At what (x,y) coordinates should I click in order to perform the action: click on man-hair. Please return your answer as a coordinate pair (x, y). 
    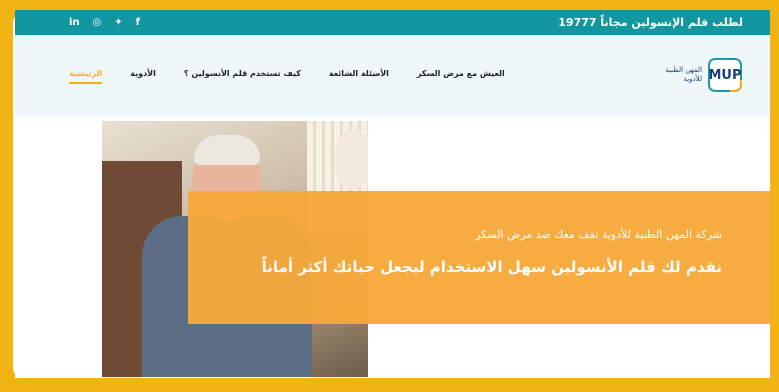
    Looking at the image, I should click on (227, 150).